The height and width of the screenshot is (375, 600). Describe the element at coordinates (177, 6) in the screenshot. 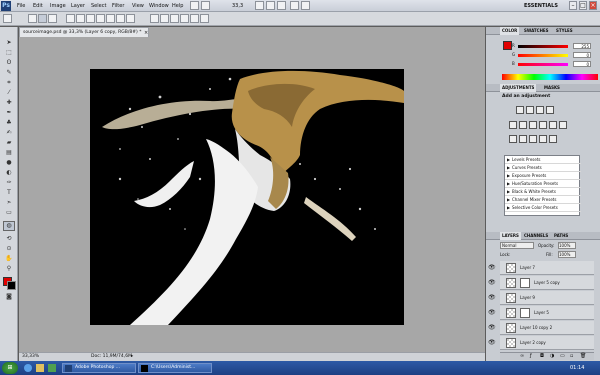

I see `menu-help: Help` at that location.